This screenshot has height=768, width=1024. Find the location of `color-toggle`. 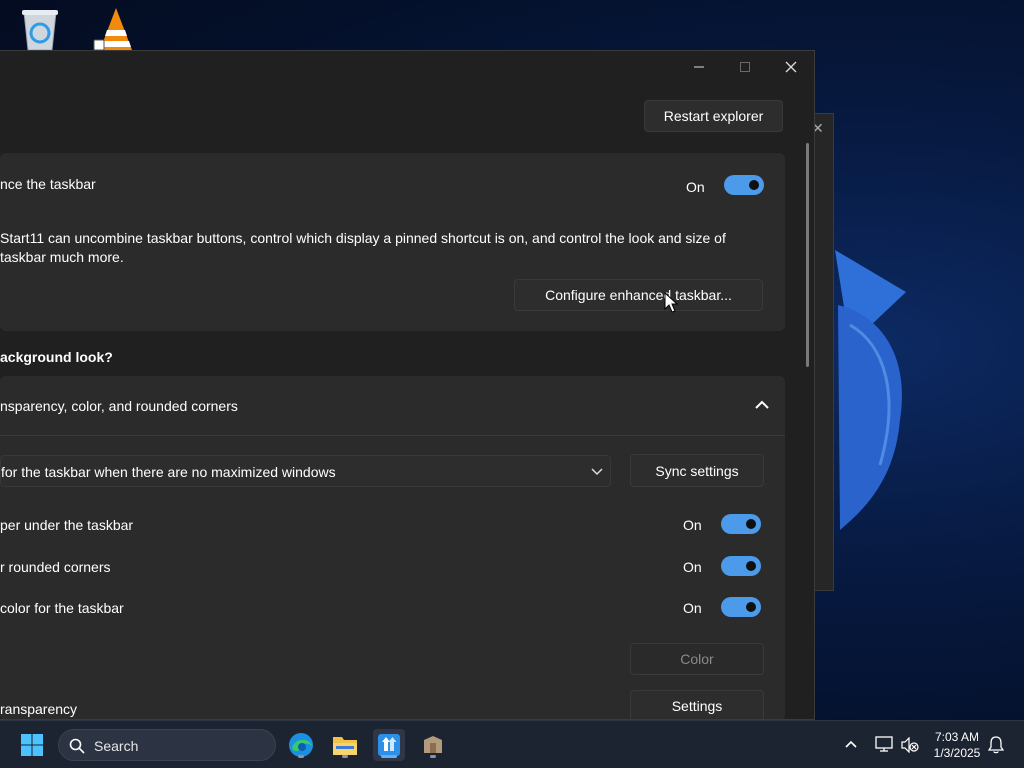

color-toggle is located at coordinates (741, 607).